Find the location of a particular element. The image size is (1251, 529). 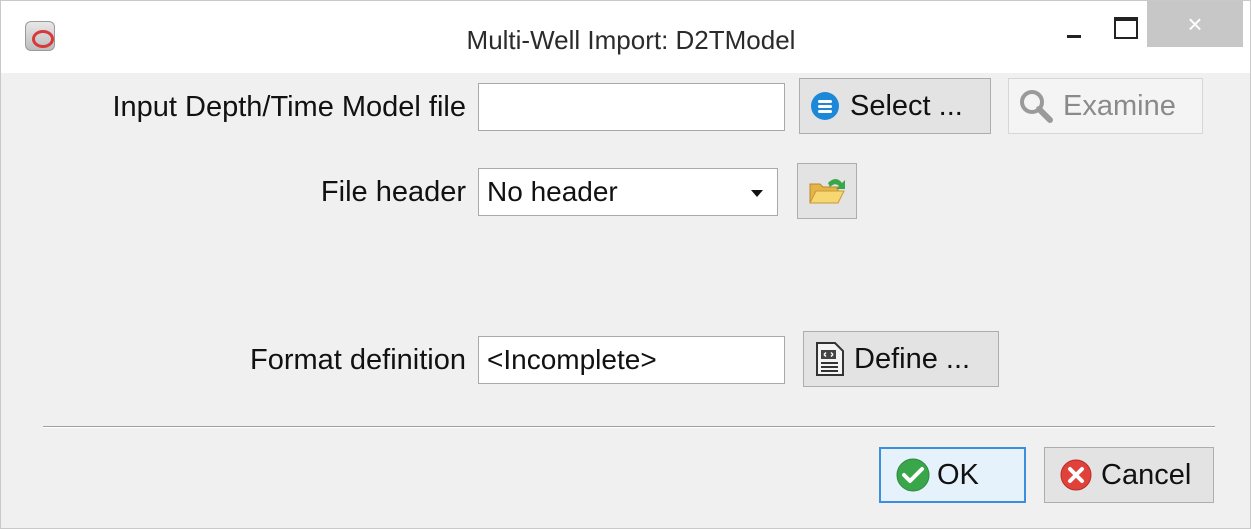

format-definition-field is located at coordinates (631, 360).